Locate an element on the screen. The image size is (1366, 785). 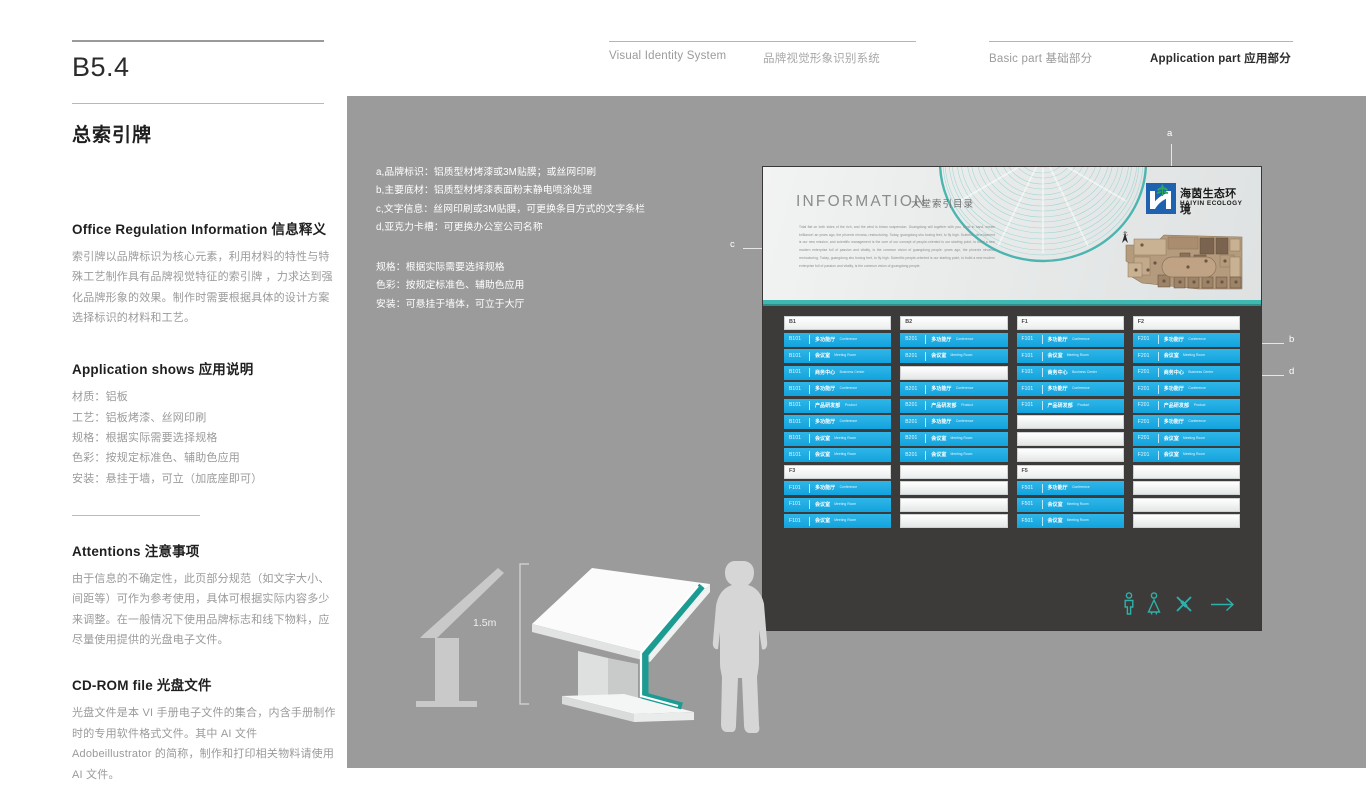
directory-group-label: B2 is located at coordinates (909, 322).